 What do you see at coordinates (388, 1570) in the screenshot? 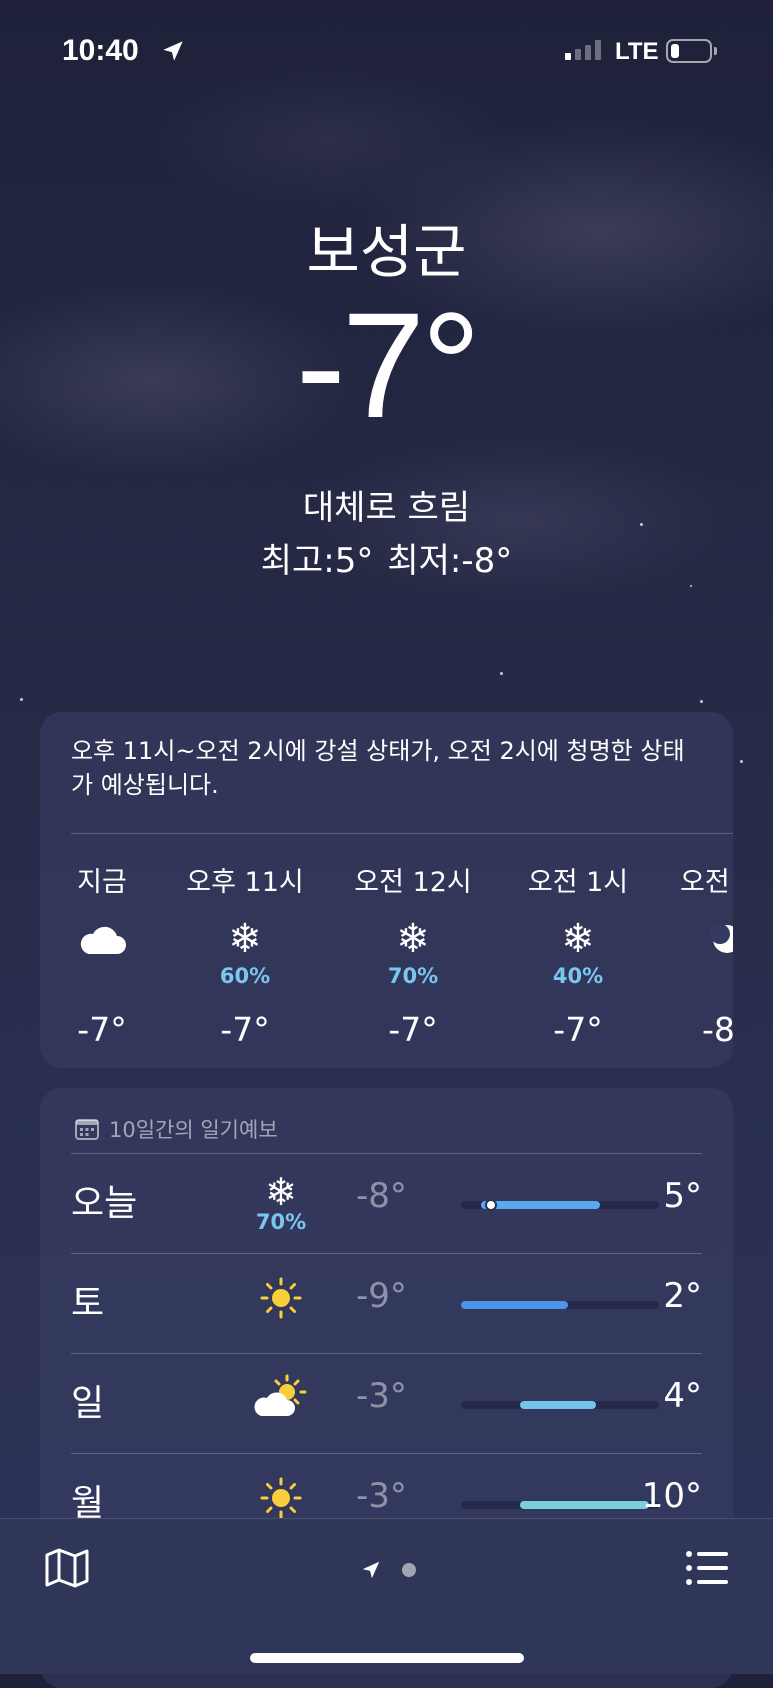
I see `page-indicator` at bounding box center [388, 1570].